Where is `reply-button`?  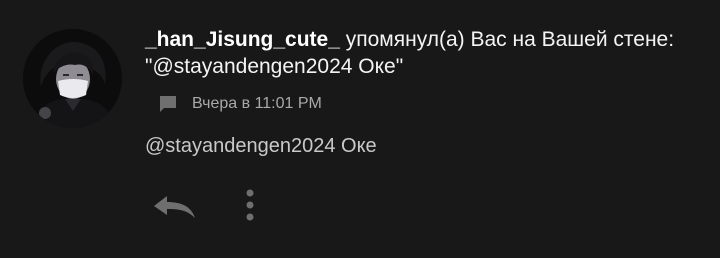
reply-button is located at coordinates (174, 207).